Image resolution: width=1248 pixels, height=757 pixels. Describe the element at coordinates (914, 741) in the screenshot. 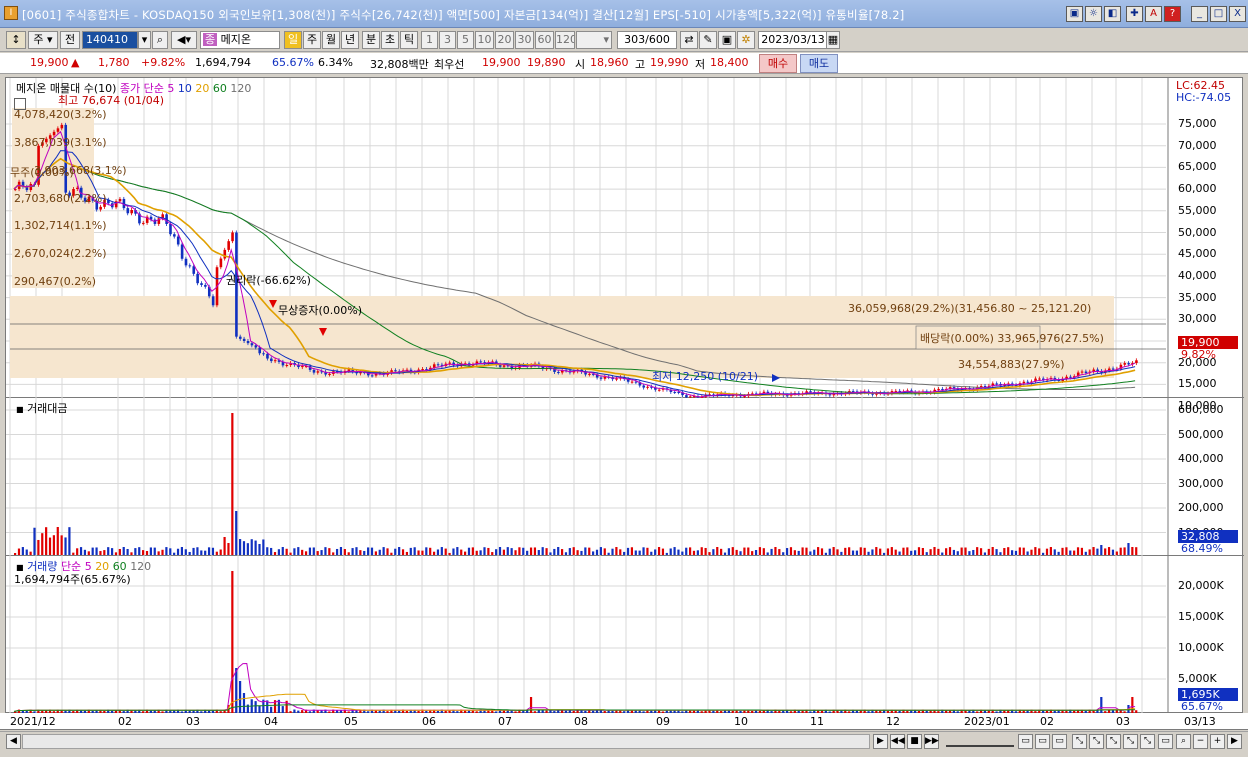

I see `stop-icon: ■` at that location.